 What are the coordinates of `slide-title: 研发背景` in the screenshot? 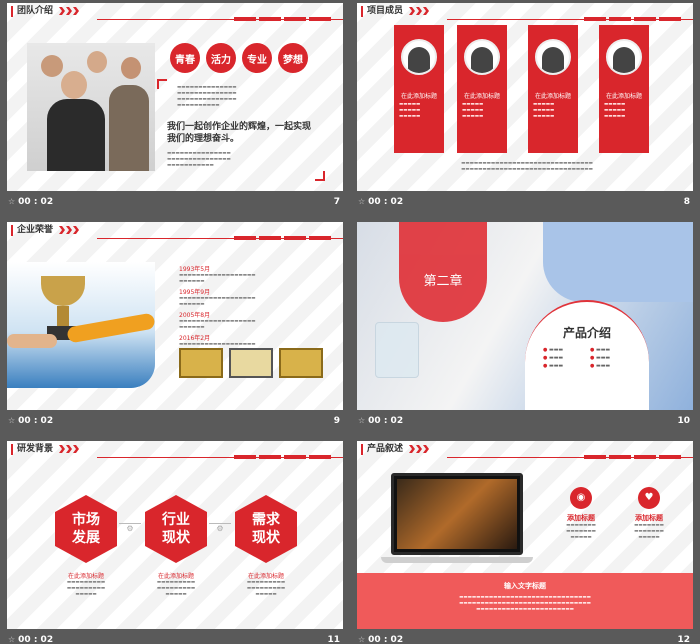 It's located at (32, 449).